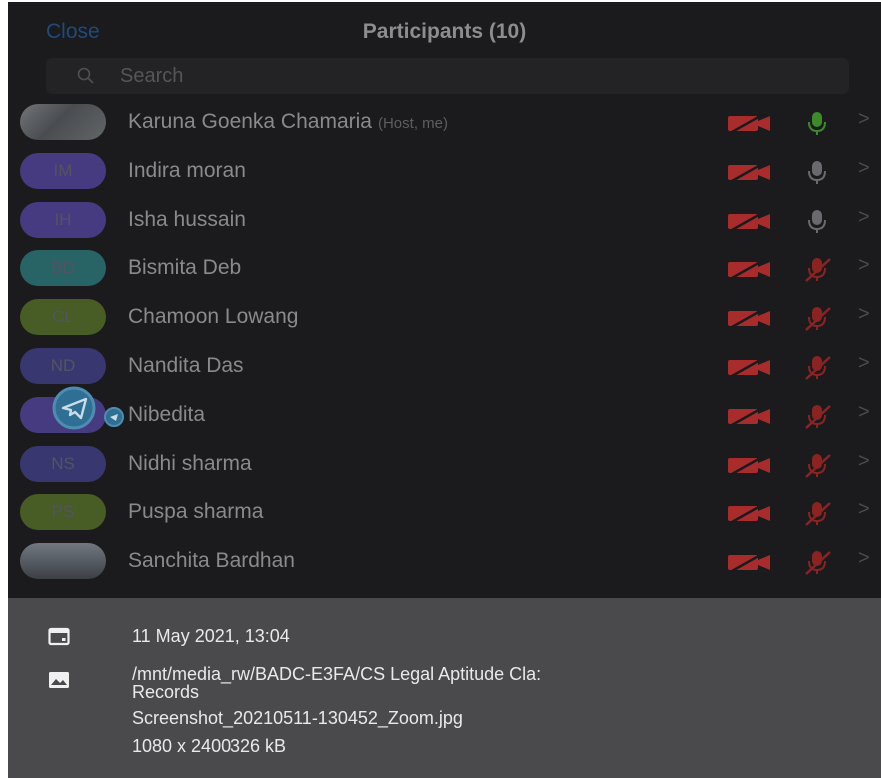 This screenshot has height=778, width=881. I want to click on avatar-initials: IH, so click(63, 219).